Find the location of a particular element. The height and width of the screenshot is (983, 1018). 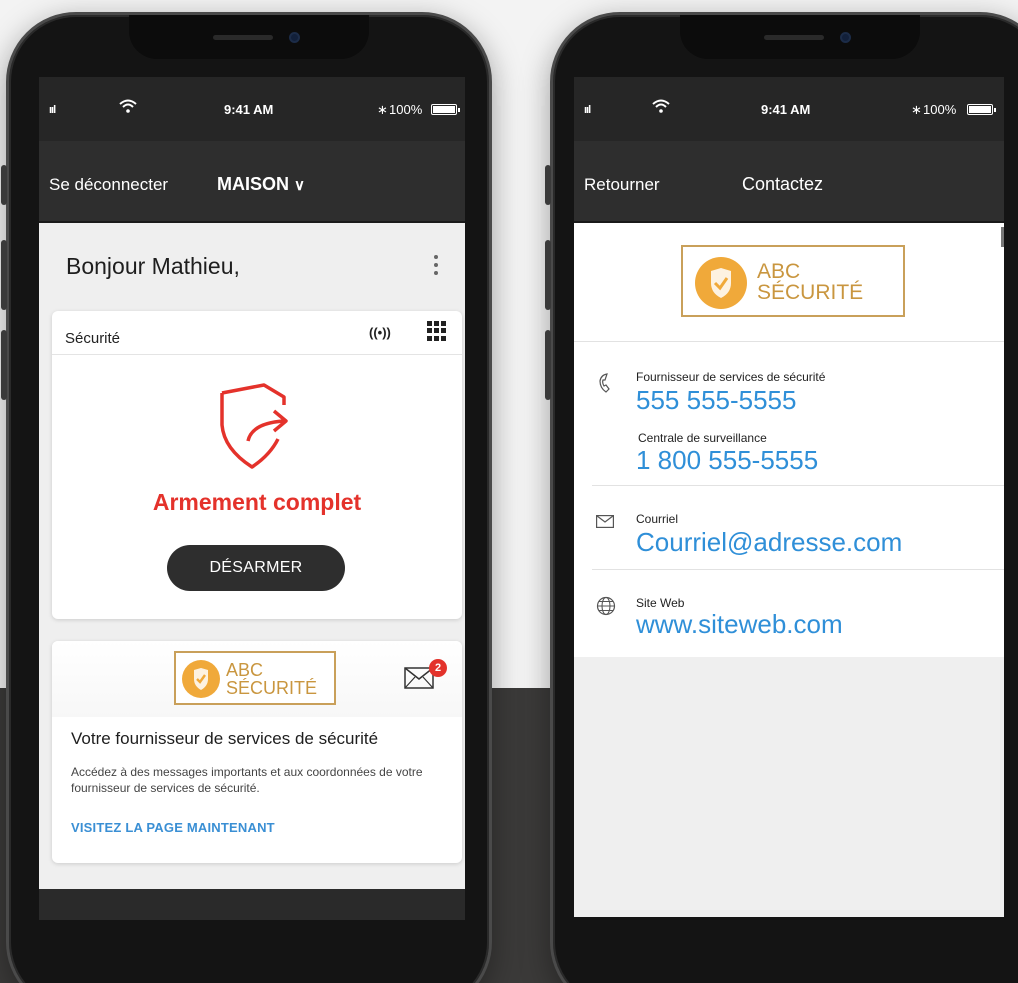

security-card-title: Sécurité is located at coordinates (93, 338).